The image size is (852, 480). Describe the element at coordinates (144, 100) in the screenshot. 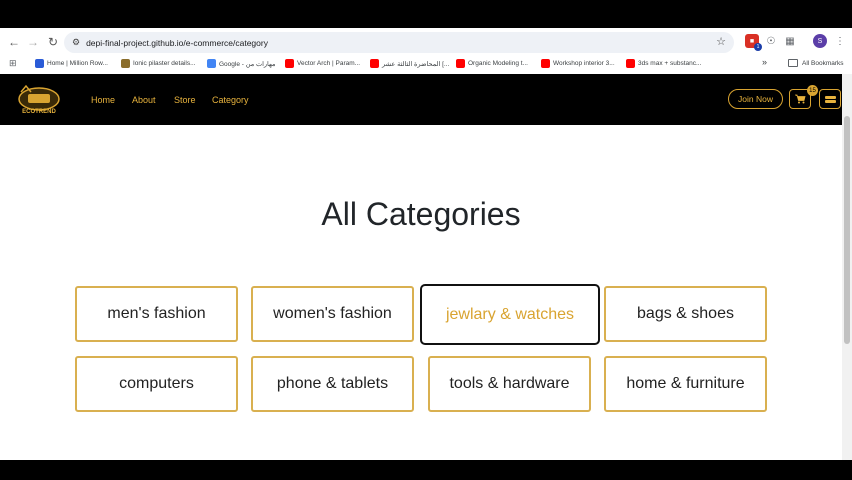

I see `nav-about-link: About` at that location.